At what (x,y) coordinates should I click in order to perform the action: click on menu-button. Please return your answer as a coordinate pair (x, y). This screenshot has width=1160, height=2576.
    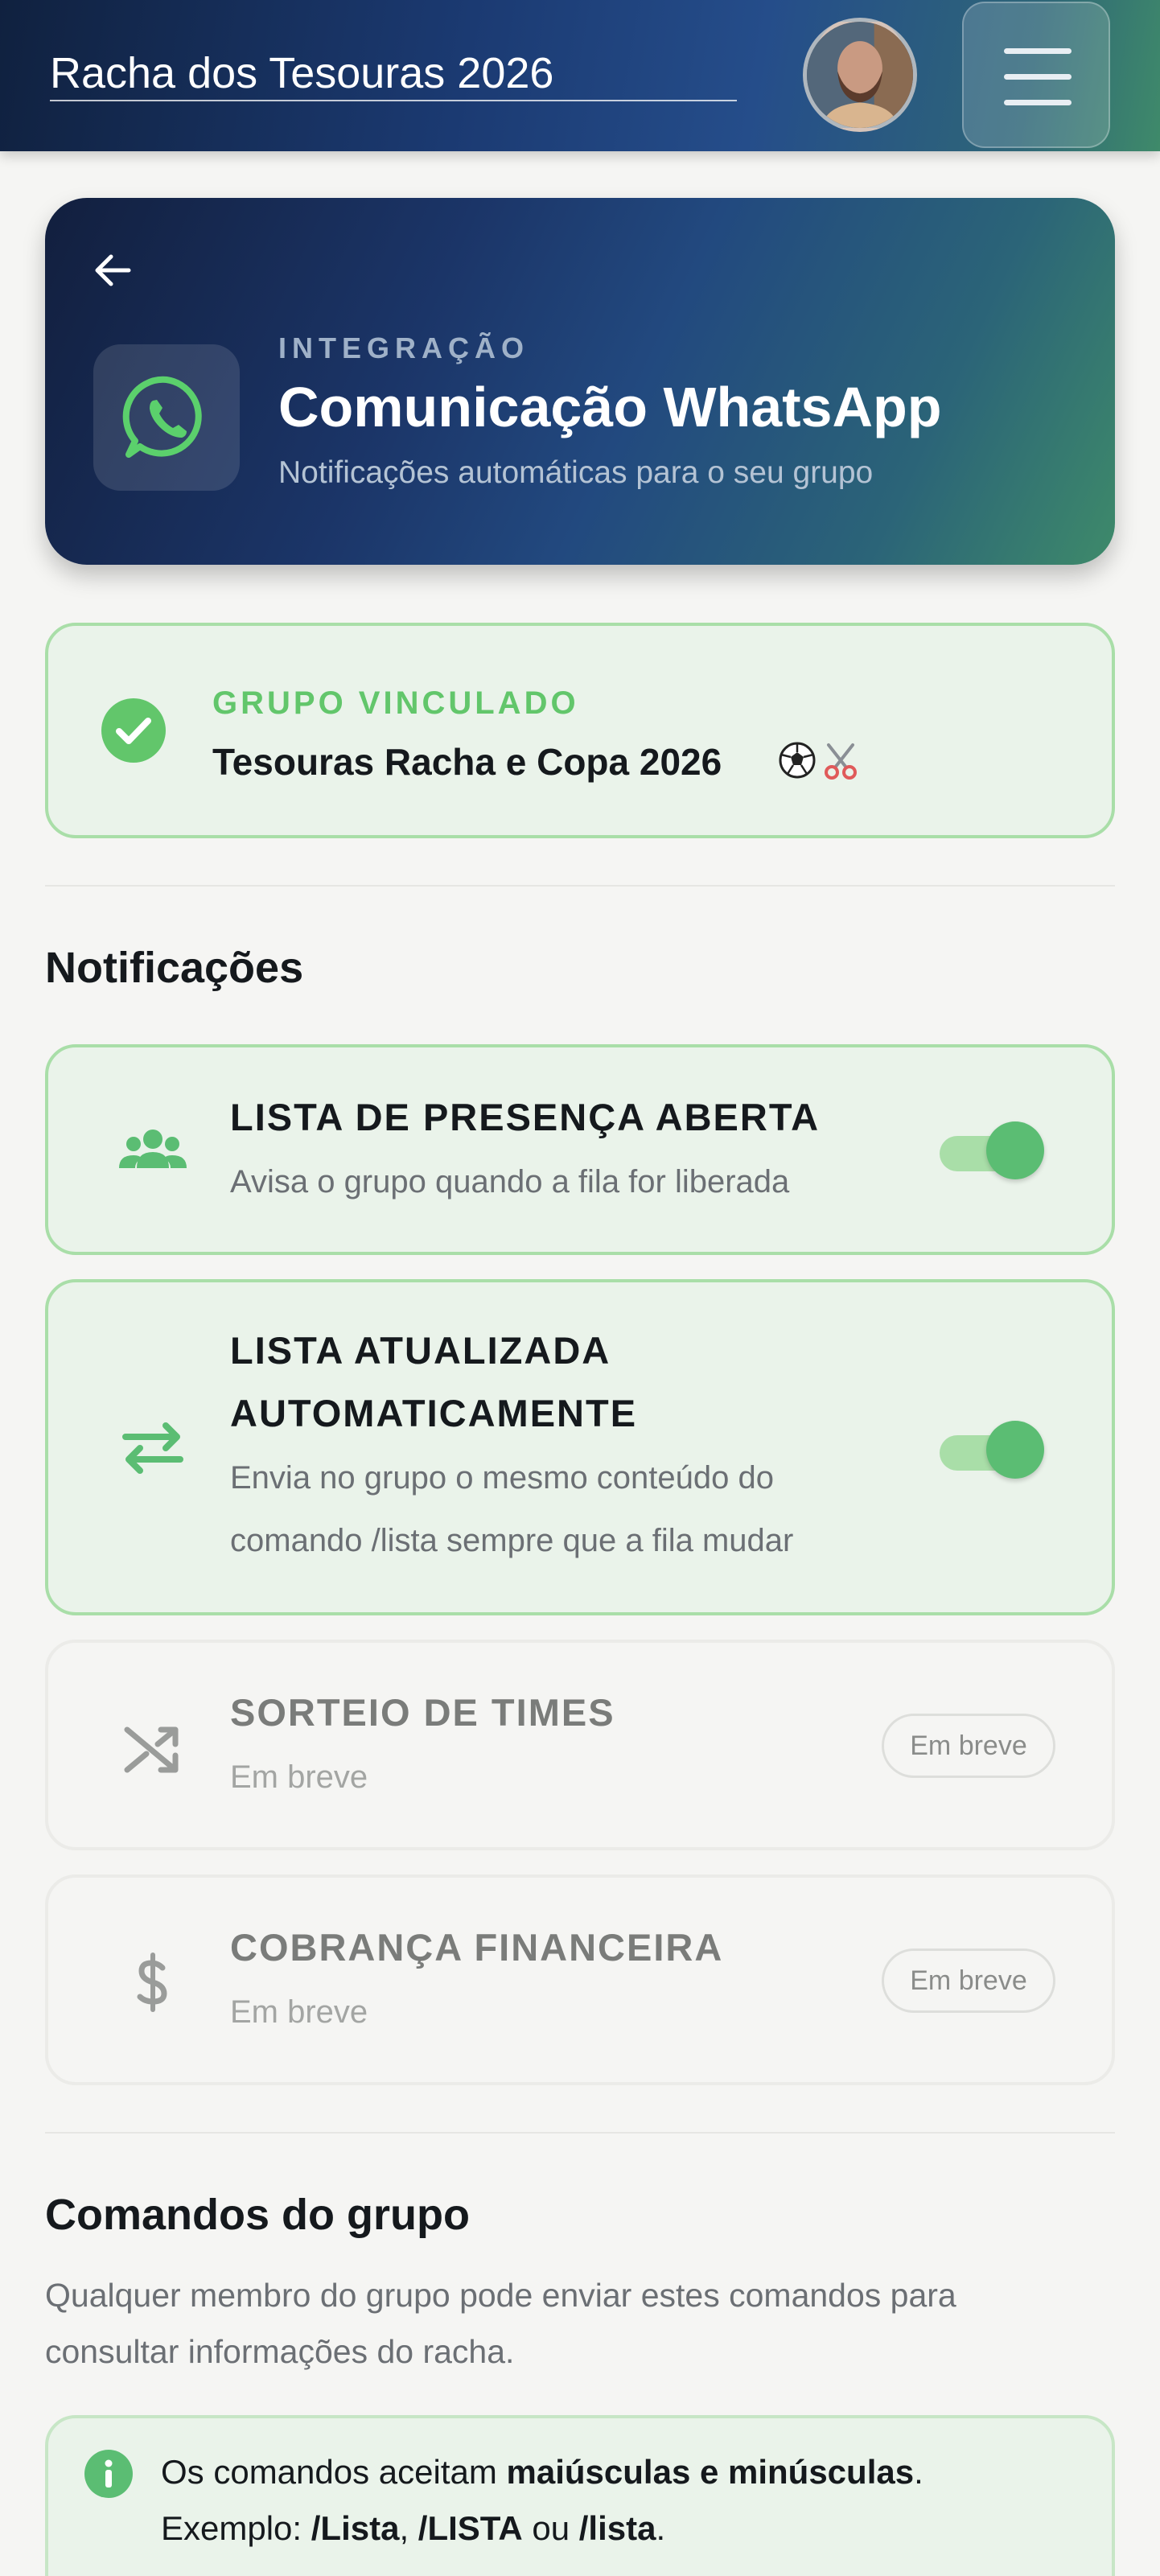
    Looking at the image, I should click on (1036, 75).